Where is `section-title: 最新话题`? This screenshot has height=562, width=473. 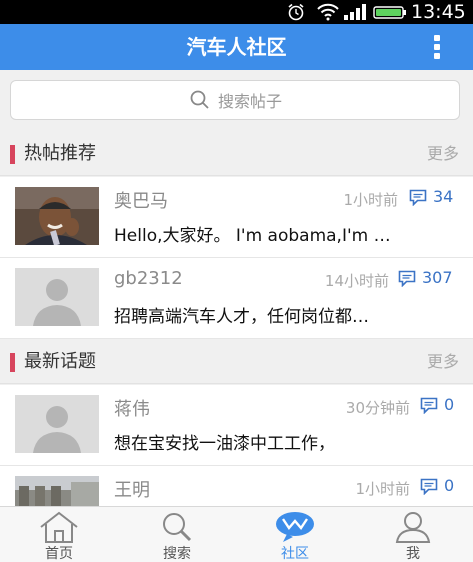
section-title: 最新话题 is located at coordinates (60, 361).